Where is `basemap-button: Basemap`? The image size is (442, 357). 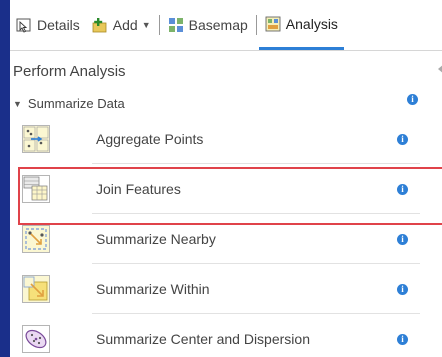 basemap-button: Basemap is located at coordinates (208, 25).